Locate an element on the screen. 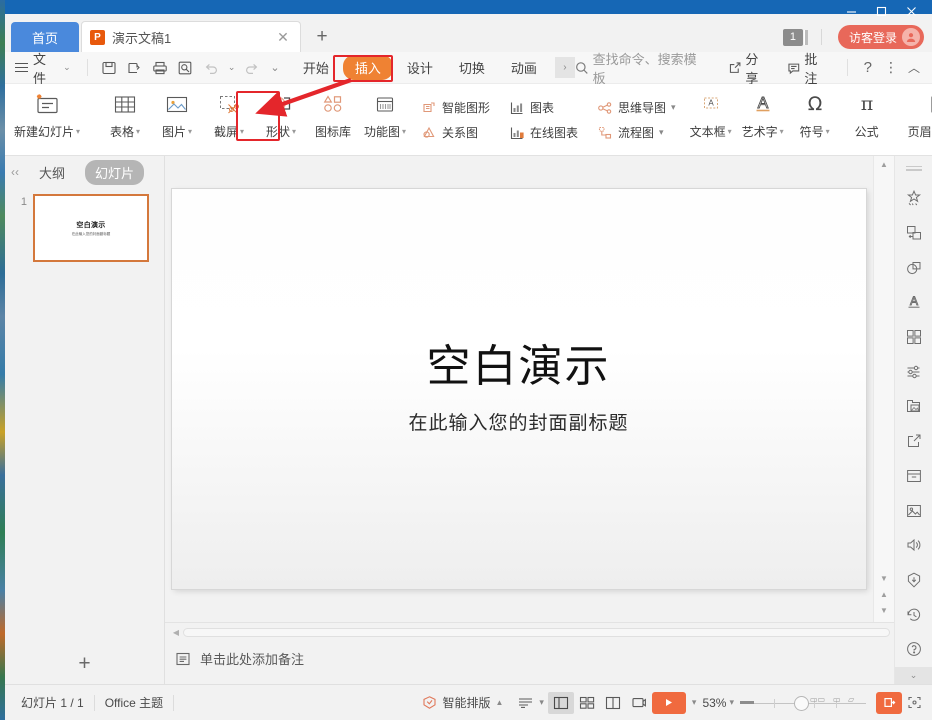 The height and width of the screenshot is (720, 932). notes-placeholder-row: 单击此处添加备注 is located at coordinates (529, 654).